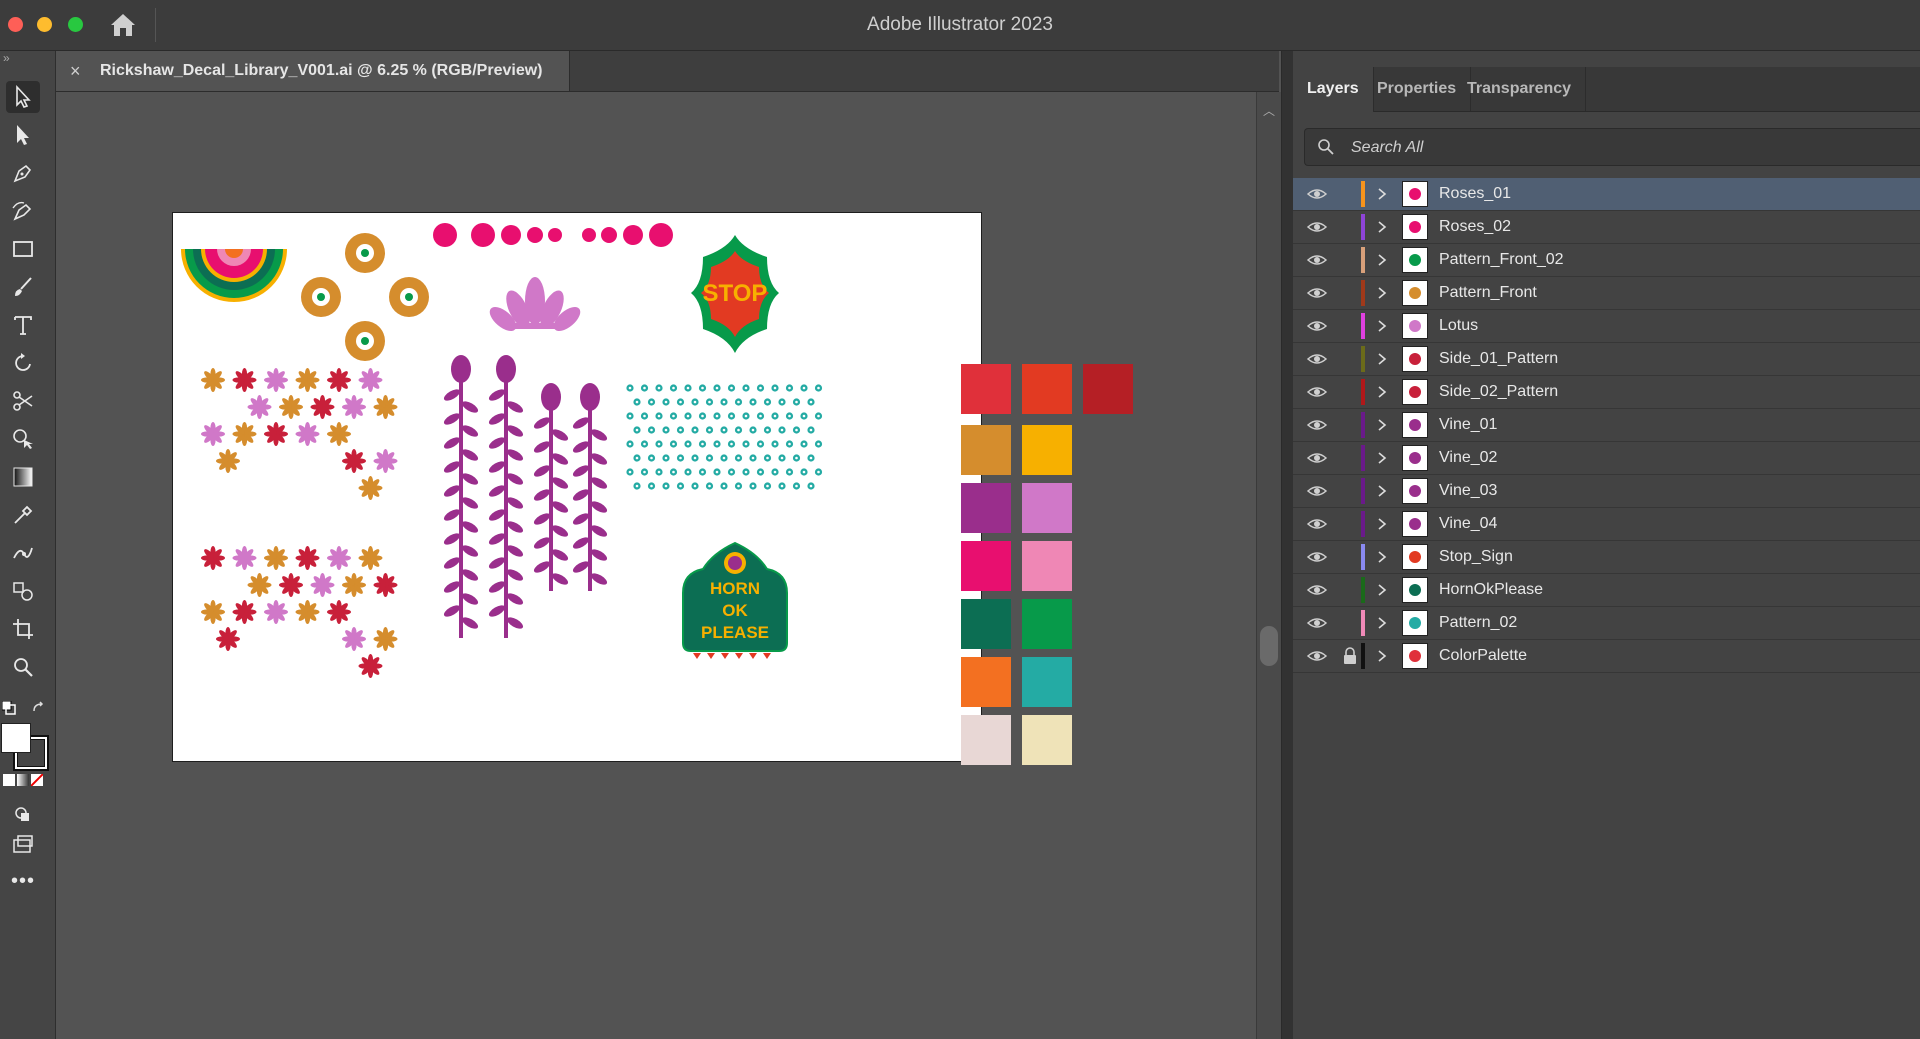 This screenshot has width=1920, height=1039. I want to click on layer-row: Stop_Sign, so click(1606, 557).